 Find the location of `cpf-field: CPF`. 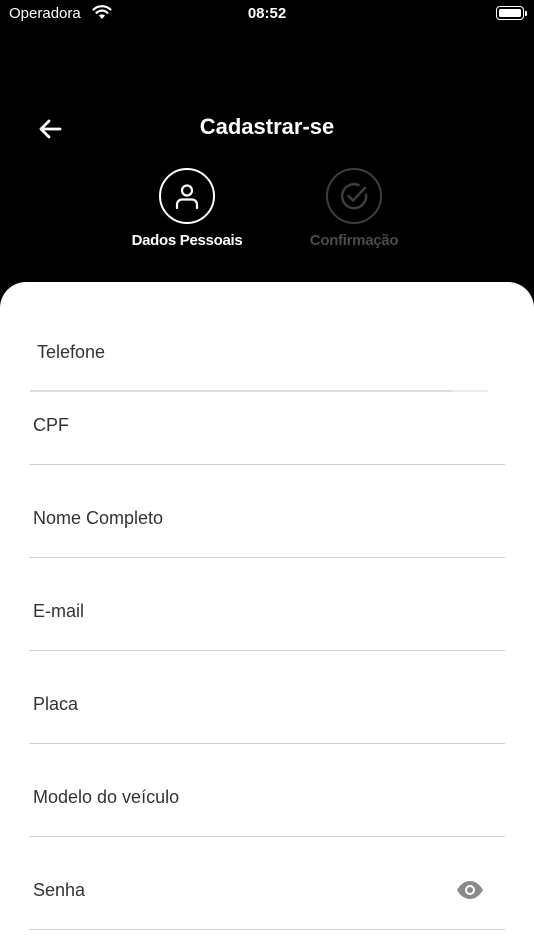

cpf-field: CPF is located at coordinates (267, 418).